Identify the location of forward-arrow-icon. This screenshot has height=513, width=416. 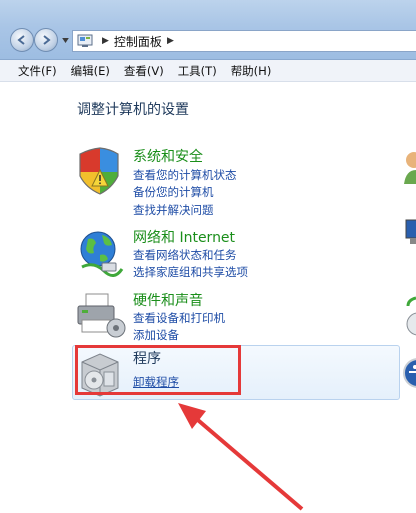
(47, 40).